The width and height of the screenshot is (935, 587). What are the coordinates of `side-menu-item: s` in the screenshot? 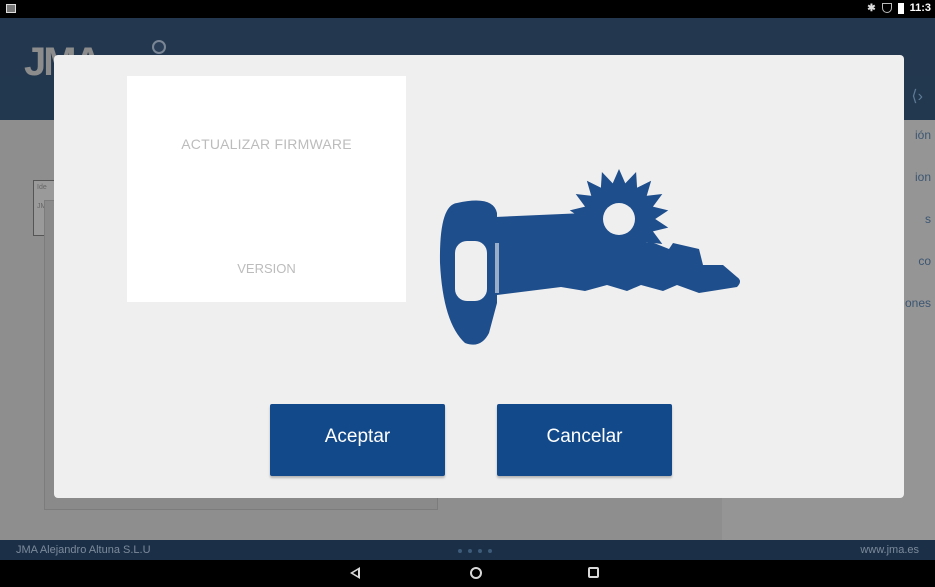 It's located at (928, 219).